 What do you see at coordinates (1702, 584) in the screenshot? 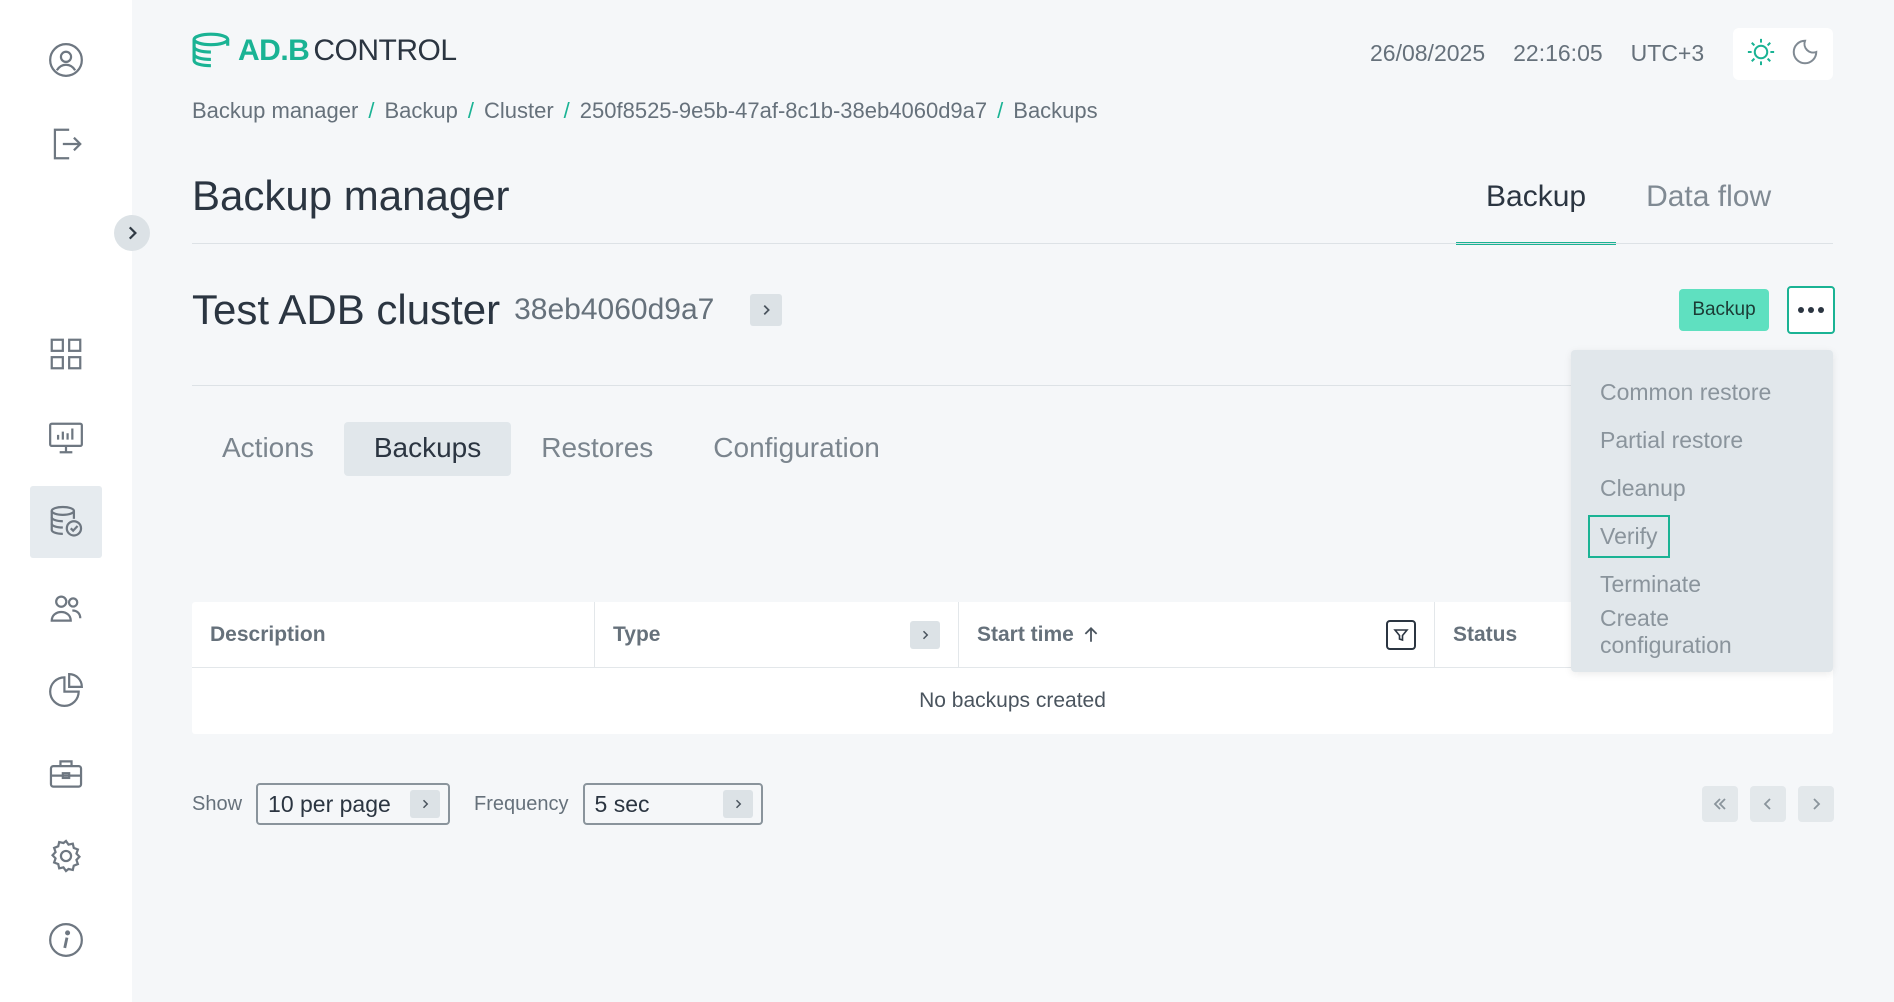
I see `menu-item-terminate: Terminate` at bounding box center [1702, 584].